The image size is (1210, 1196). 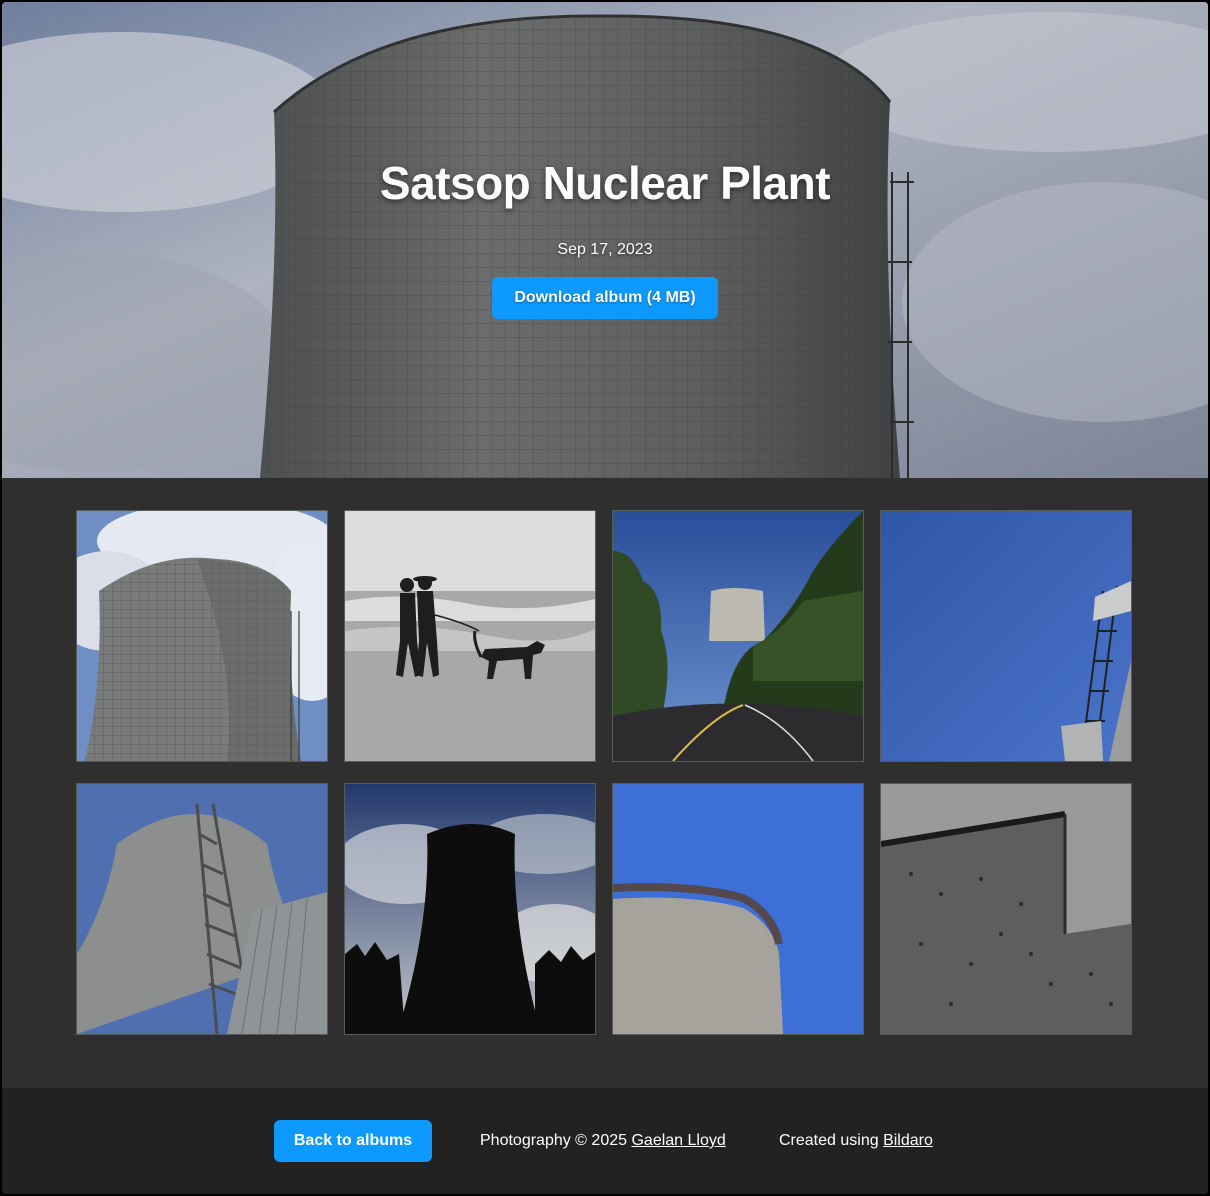 I want to click on photographer-link: Gaelan Lloyd, so click(x=678, y=1140).